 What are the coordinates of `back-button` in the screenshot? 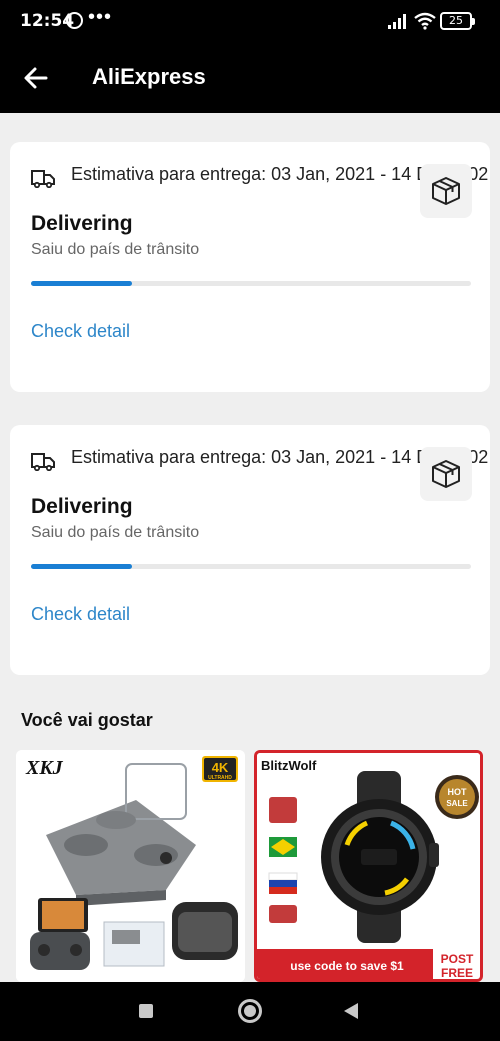 It's located at (351, 1011).